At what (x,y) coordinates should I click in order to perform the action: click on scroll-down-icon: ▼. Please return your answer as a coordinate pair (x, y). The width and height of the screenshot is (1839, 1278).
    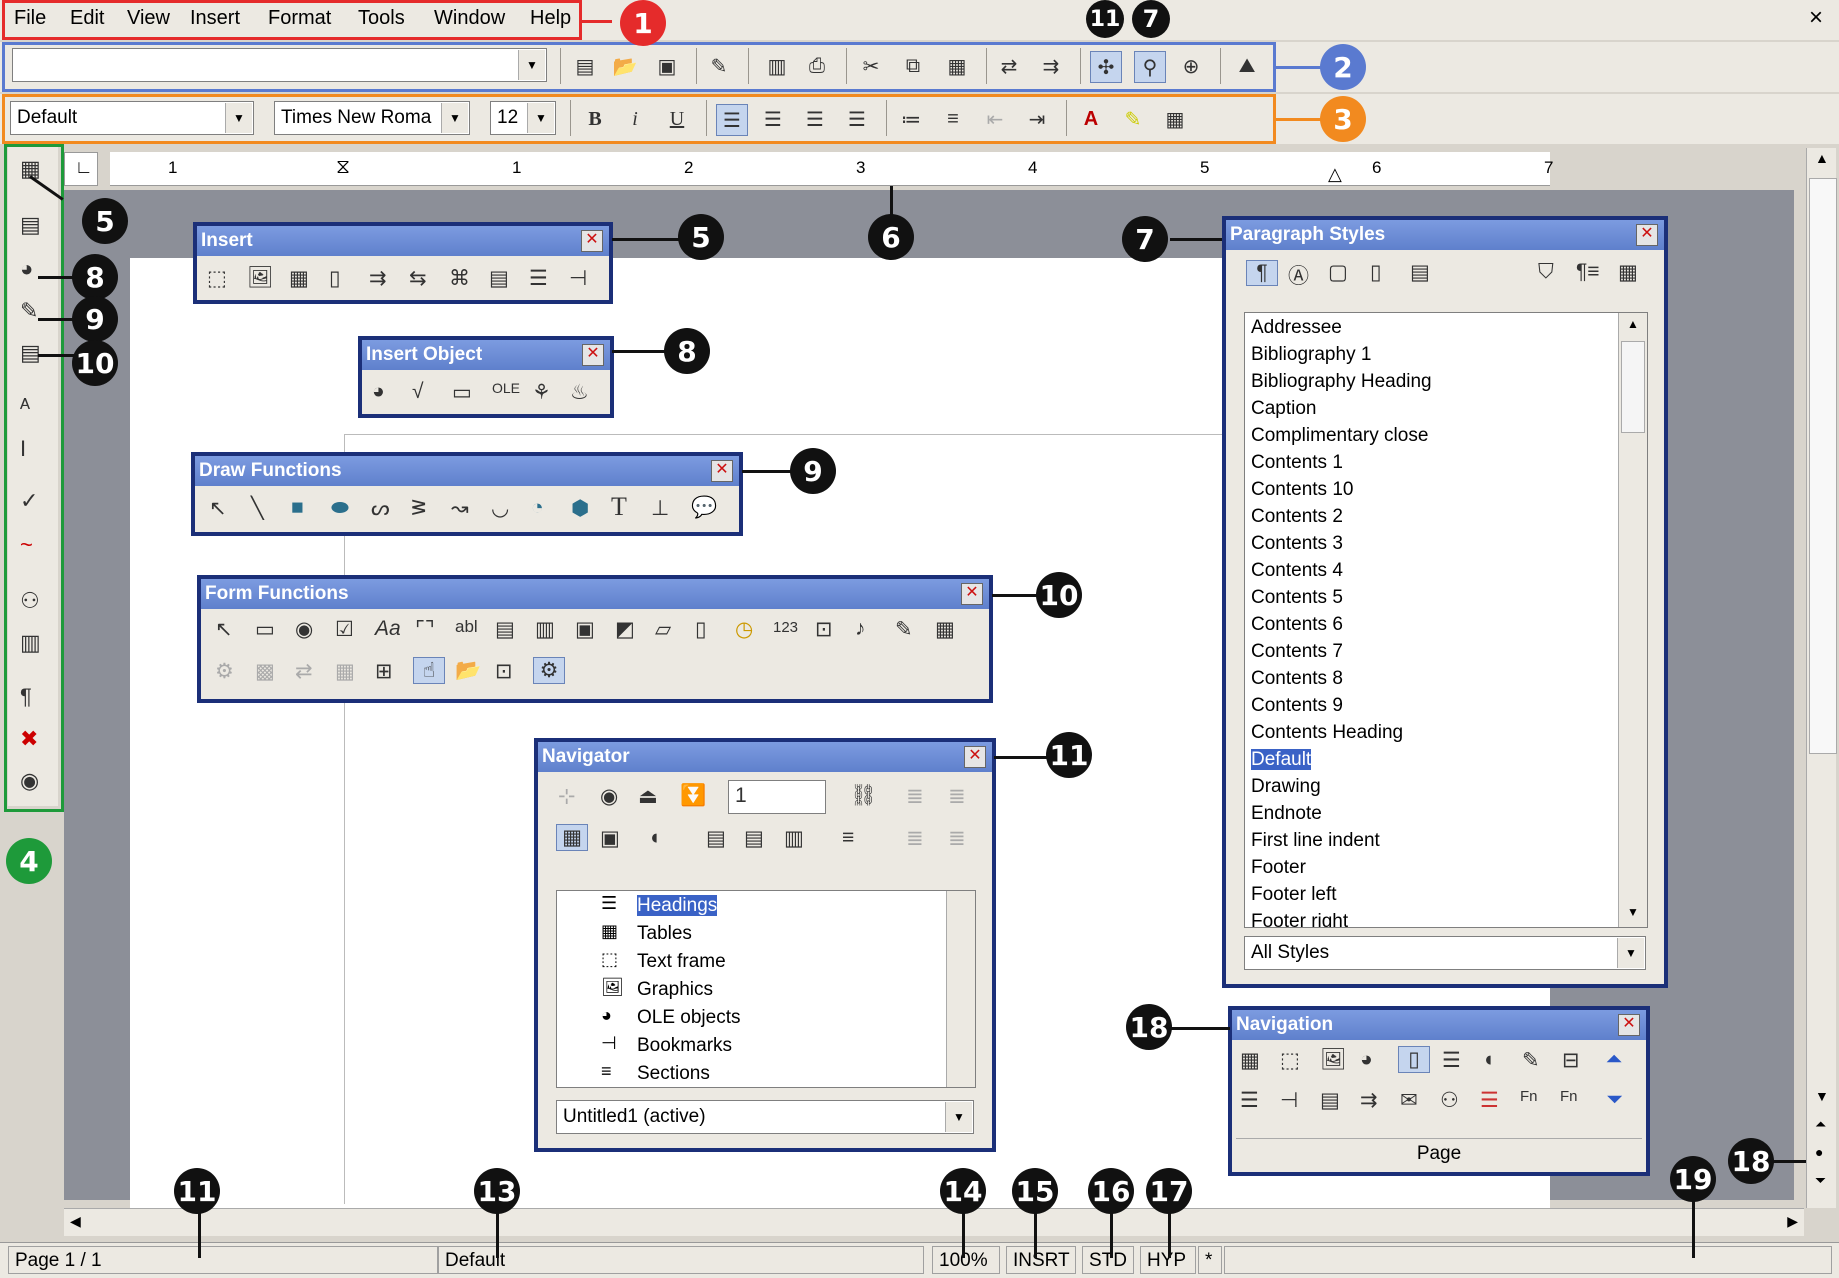
    Looking at the image, I should click on (1822, 1096).